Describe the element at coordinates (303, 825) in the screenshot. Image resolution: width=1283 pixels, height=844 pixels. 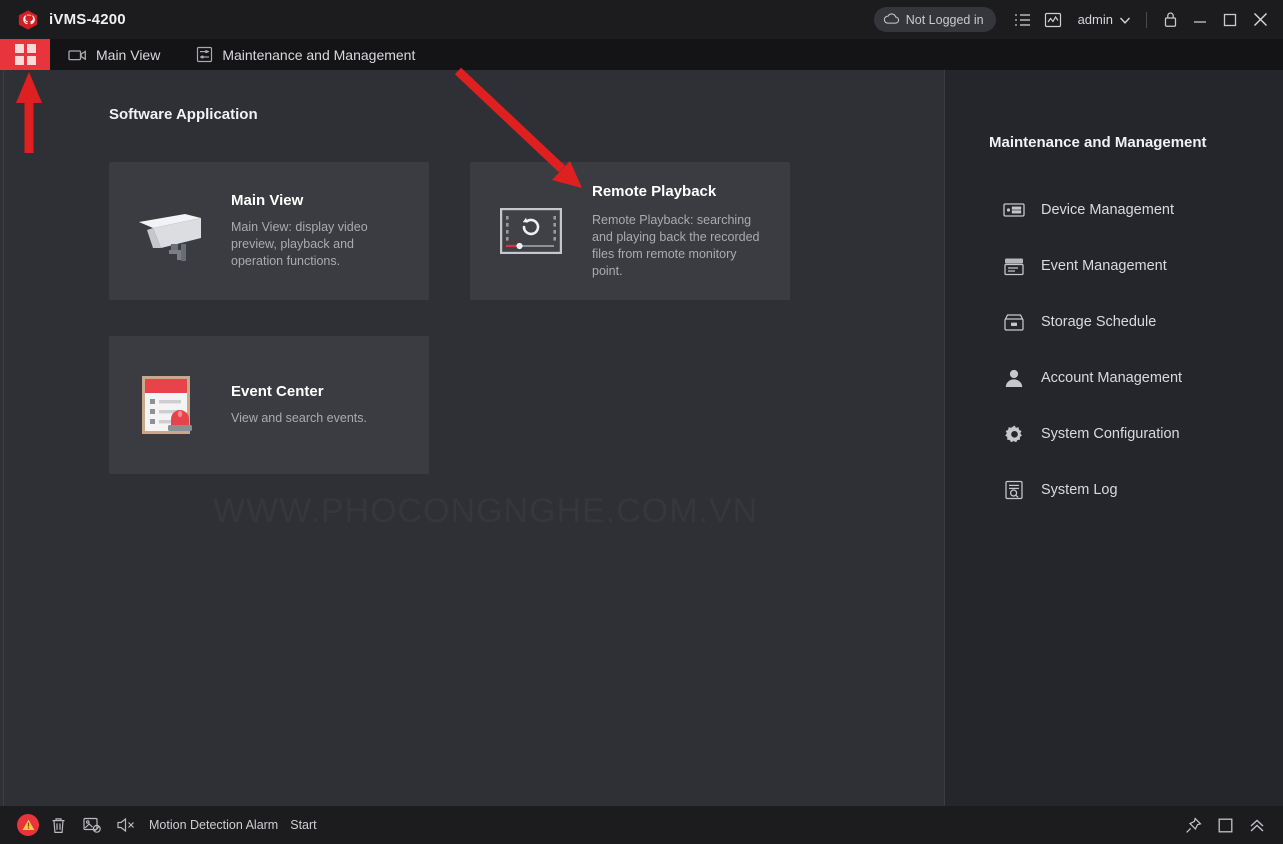
I see `alarm-action: Start` at that location.